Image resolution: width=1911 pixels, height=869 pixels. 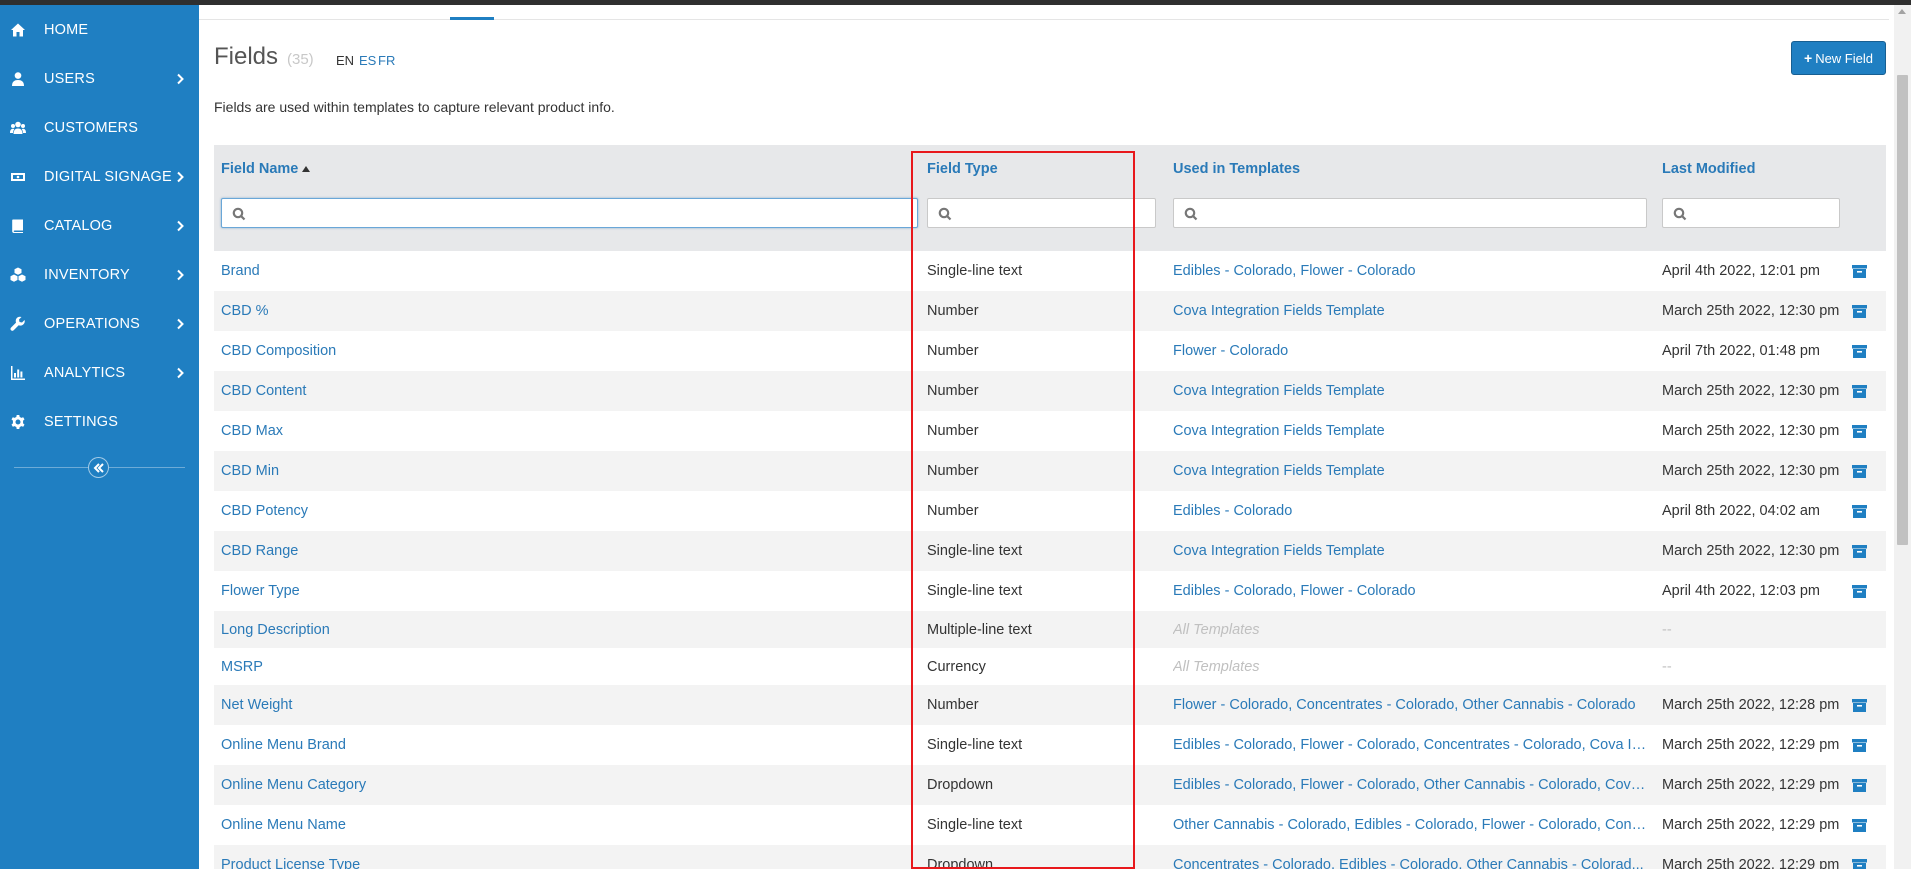 I want to click on field-type-value: Number, so click(x=953, y=351).